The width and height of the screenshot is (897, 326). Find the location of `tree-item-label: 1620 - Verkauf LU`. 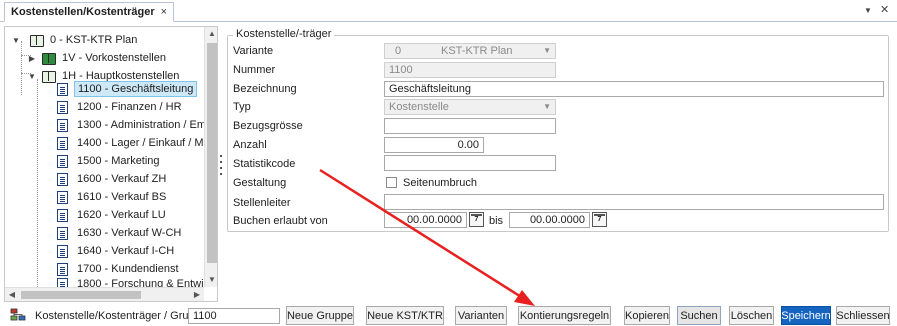

tree-item-label: 1620 - Verkauf LU is located at coordinates (121, 215).